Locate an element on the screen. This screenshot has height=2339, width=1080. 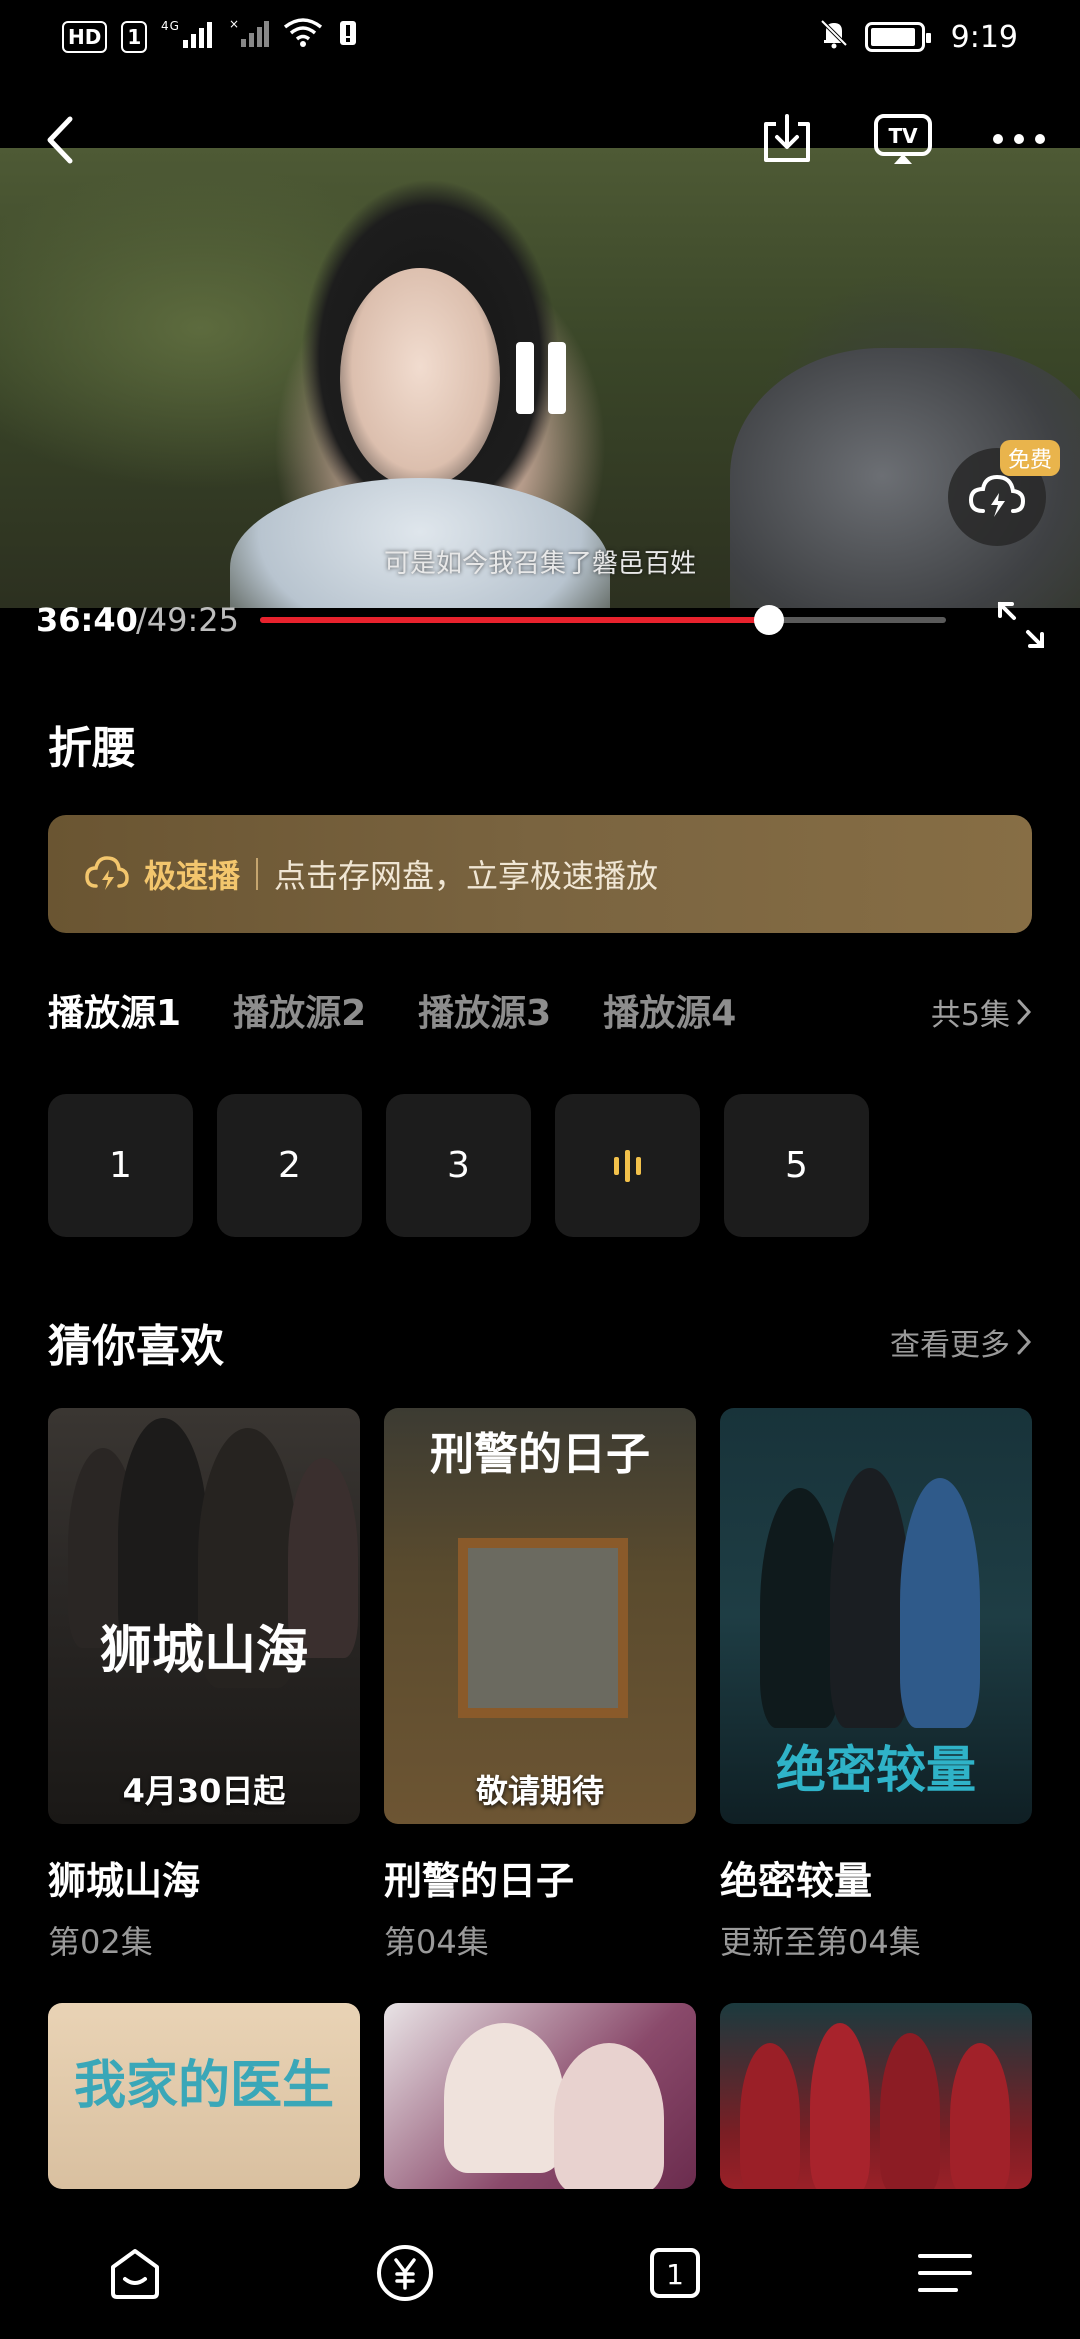
chevron-right-icon is located at coordinates (1024, 1012).